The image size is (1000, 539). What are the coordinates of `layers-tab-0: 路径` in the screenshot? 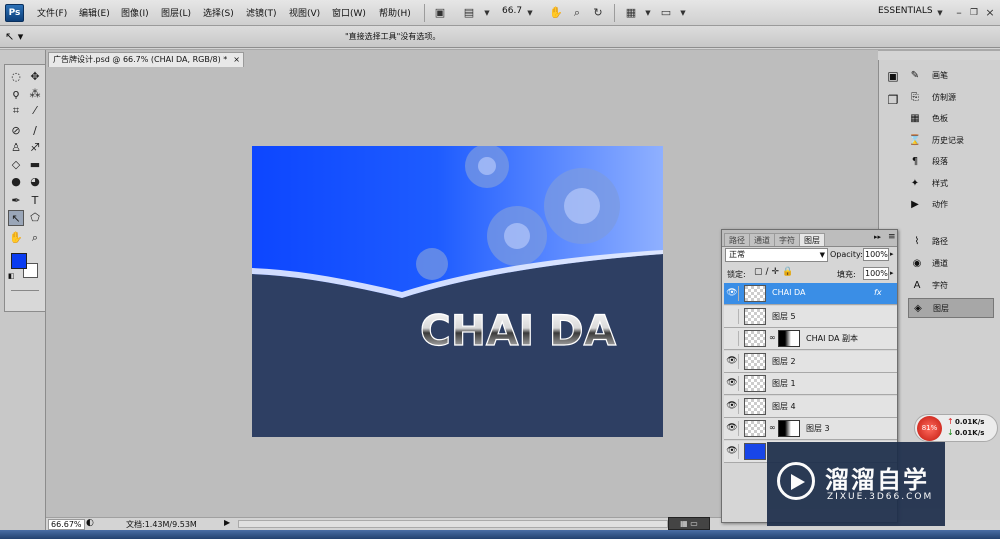 It's located at (737, 239).